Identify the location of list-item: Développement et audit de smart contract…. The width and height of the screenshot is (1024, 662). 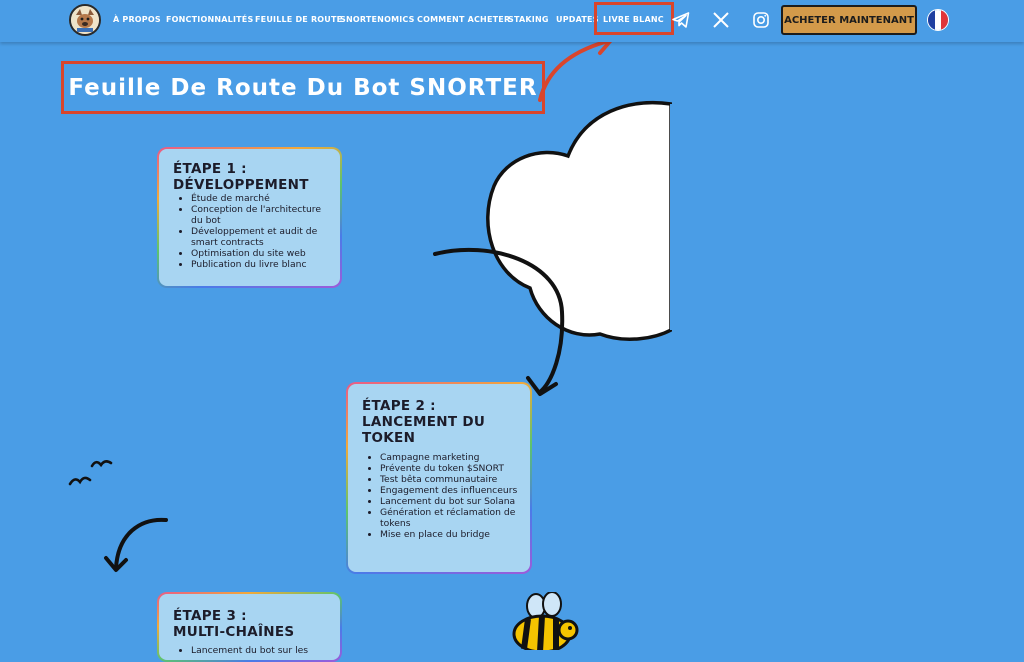
(261, 237).